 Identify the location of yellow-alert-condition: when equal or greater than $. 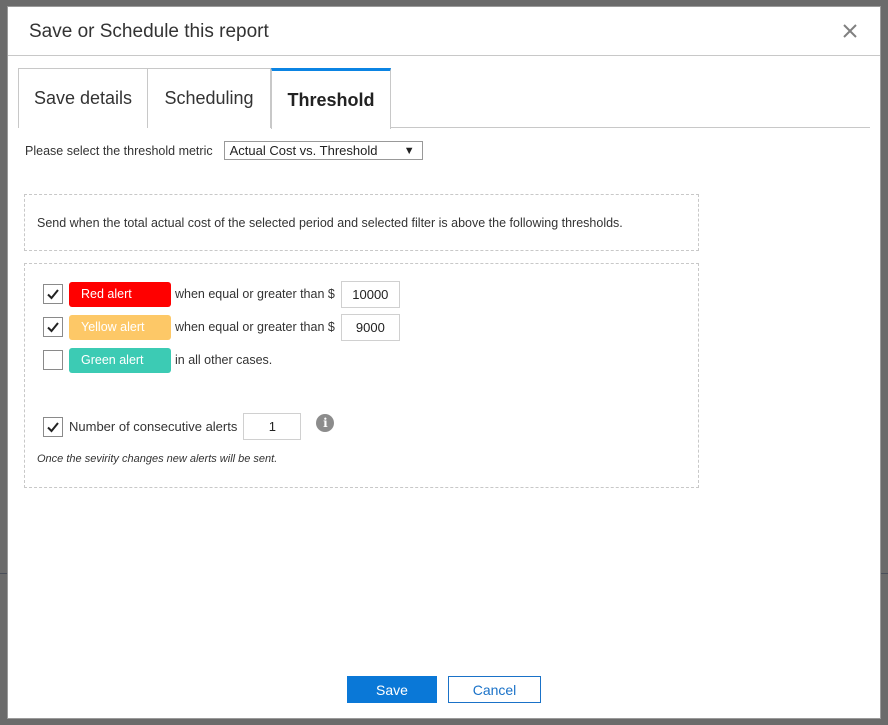
(255, 327).